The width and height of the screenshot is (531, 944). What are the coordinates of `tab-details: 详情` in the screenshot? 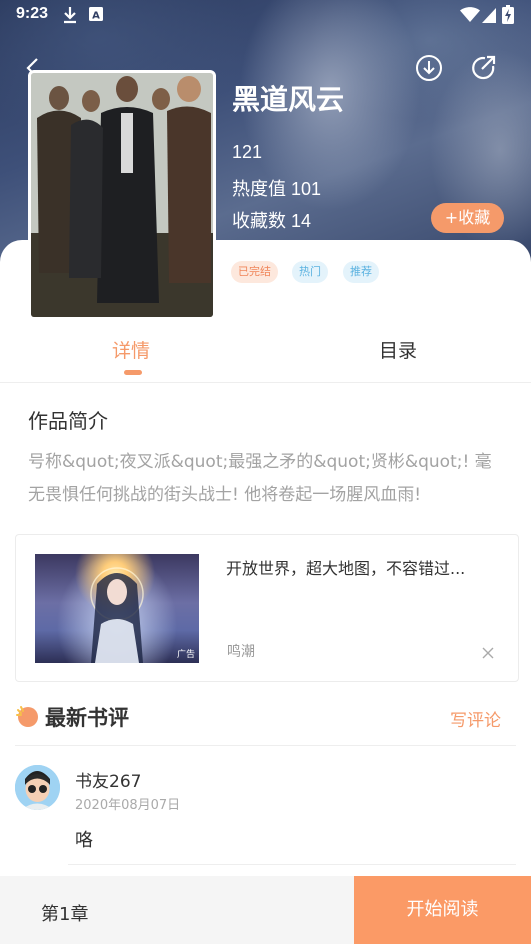 It's located at (131, 349).